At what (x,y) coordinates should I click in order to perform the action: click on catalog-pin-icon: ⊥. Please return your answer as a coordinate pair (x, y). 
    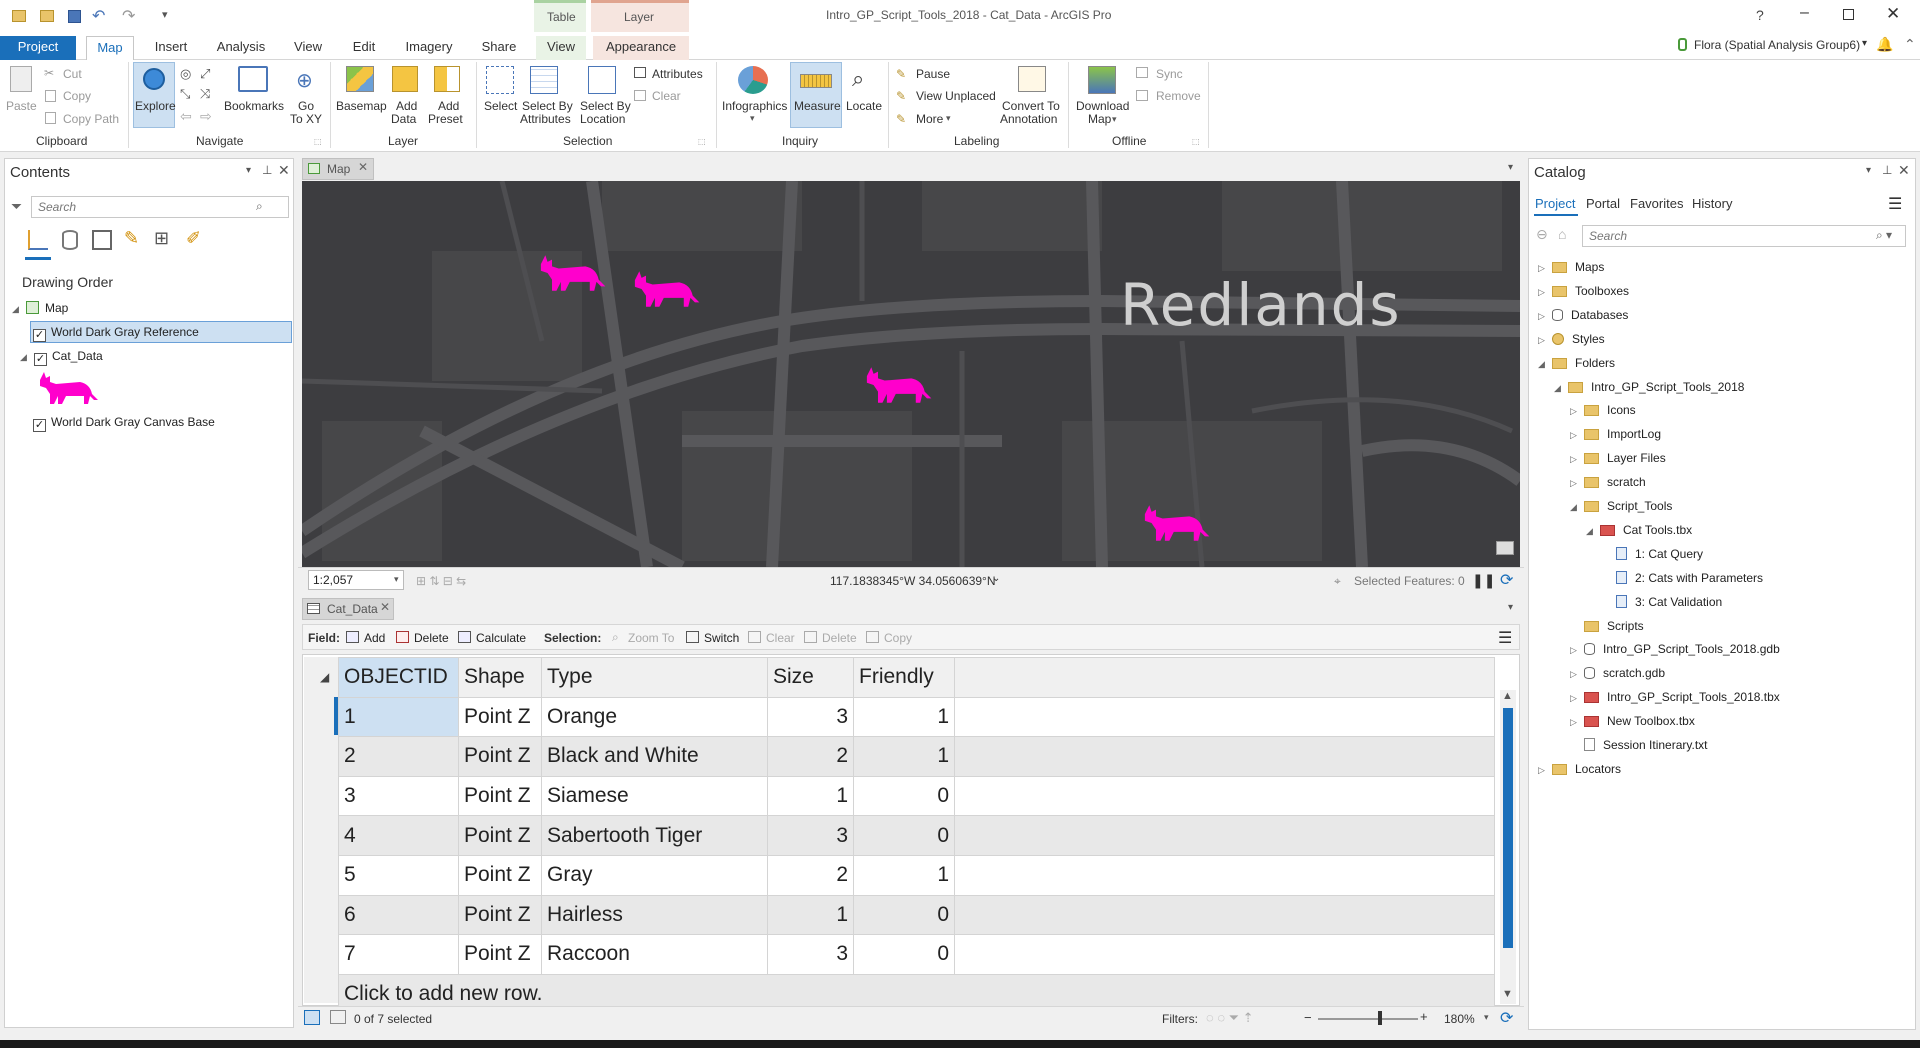
    Looking at the image, I should click on (1887, 170).